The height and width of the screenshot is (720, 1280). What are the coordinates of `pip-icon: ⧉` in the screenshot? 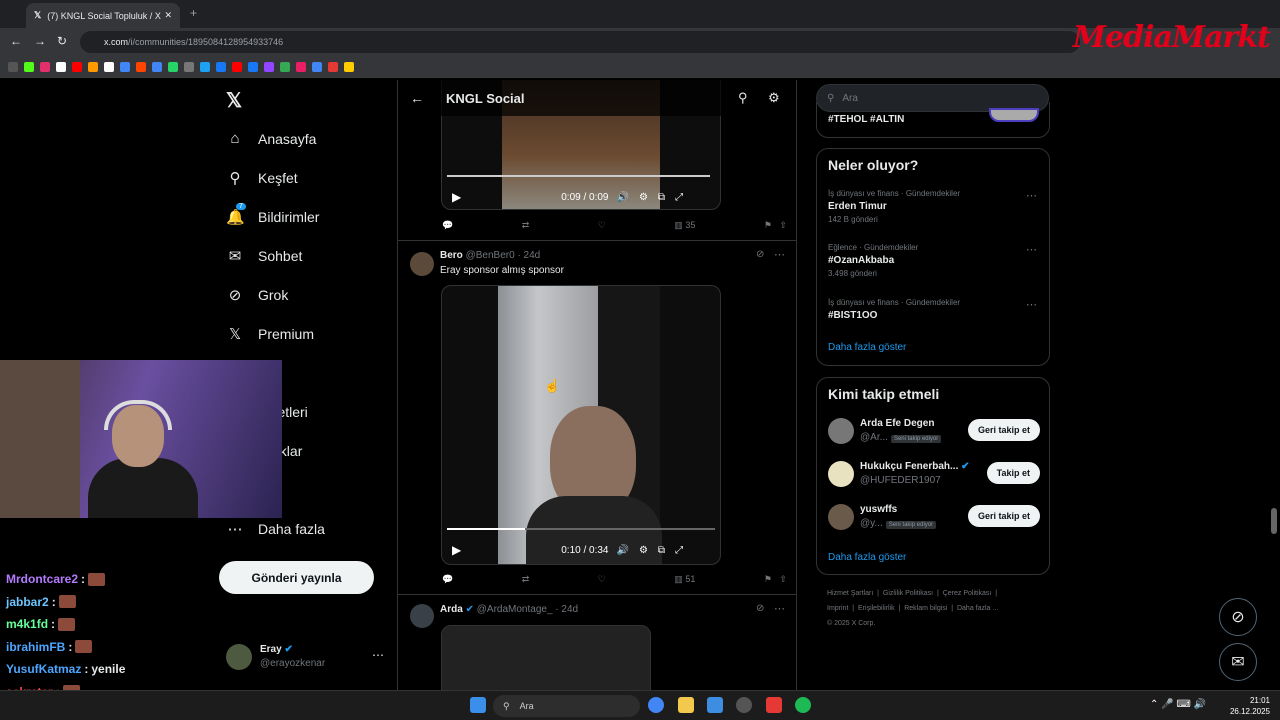 It's located at (661, 197).